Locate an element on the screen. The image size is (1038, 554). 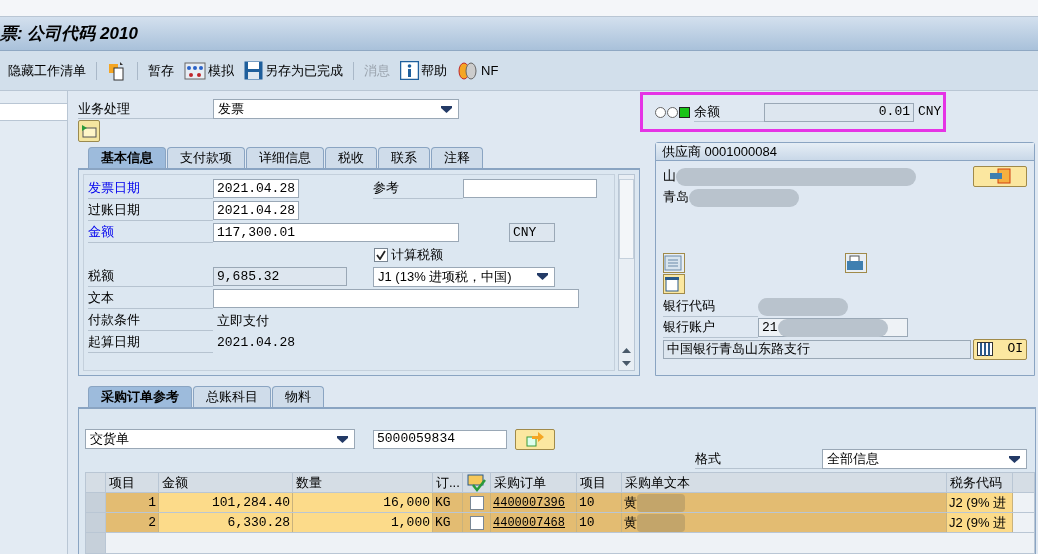
window-title: 票: 公司代码 2010 is located at coordinates (69, 33).